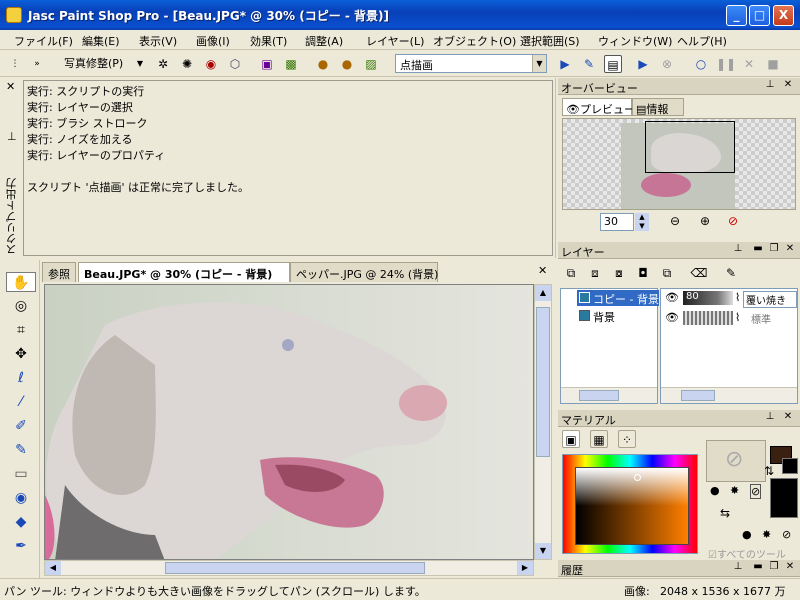 The width and height of the screenshot is (800, 600). I want to click on background-color-swatch, so click(790, 466).